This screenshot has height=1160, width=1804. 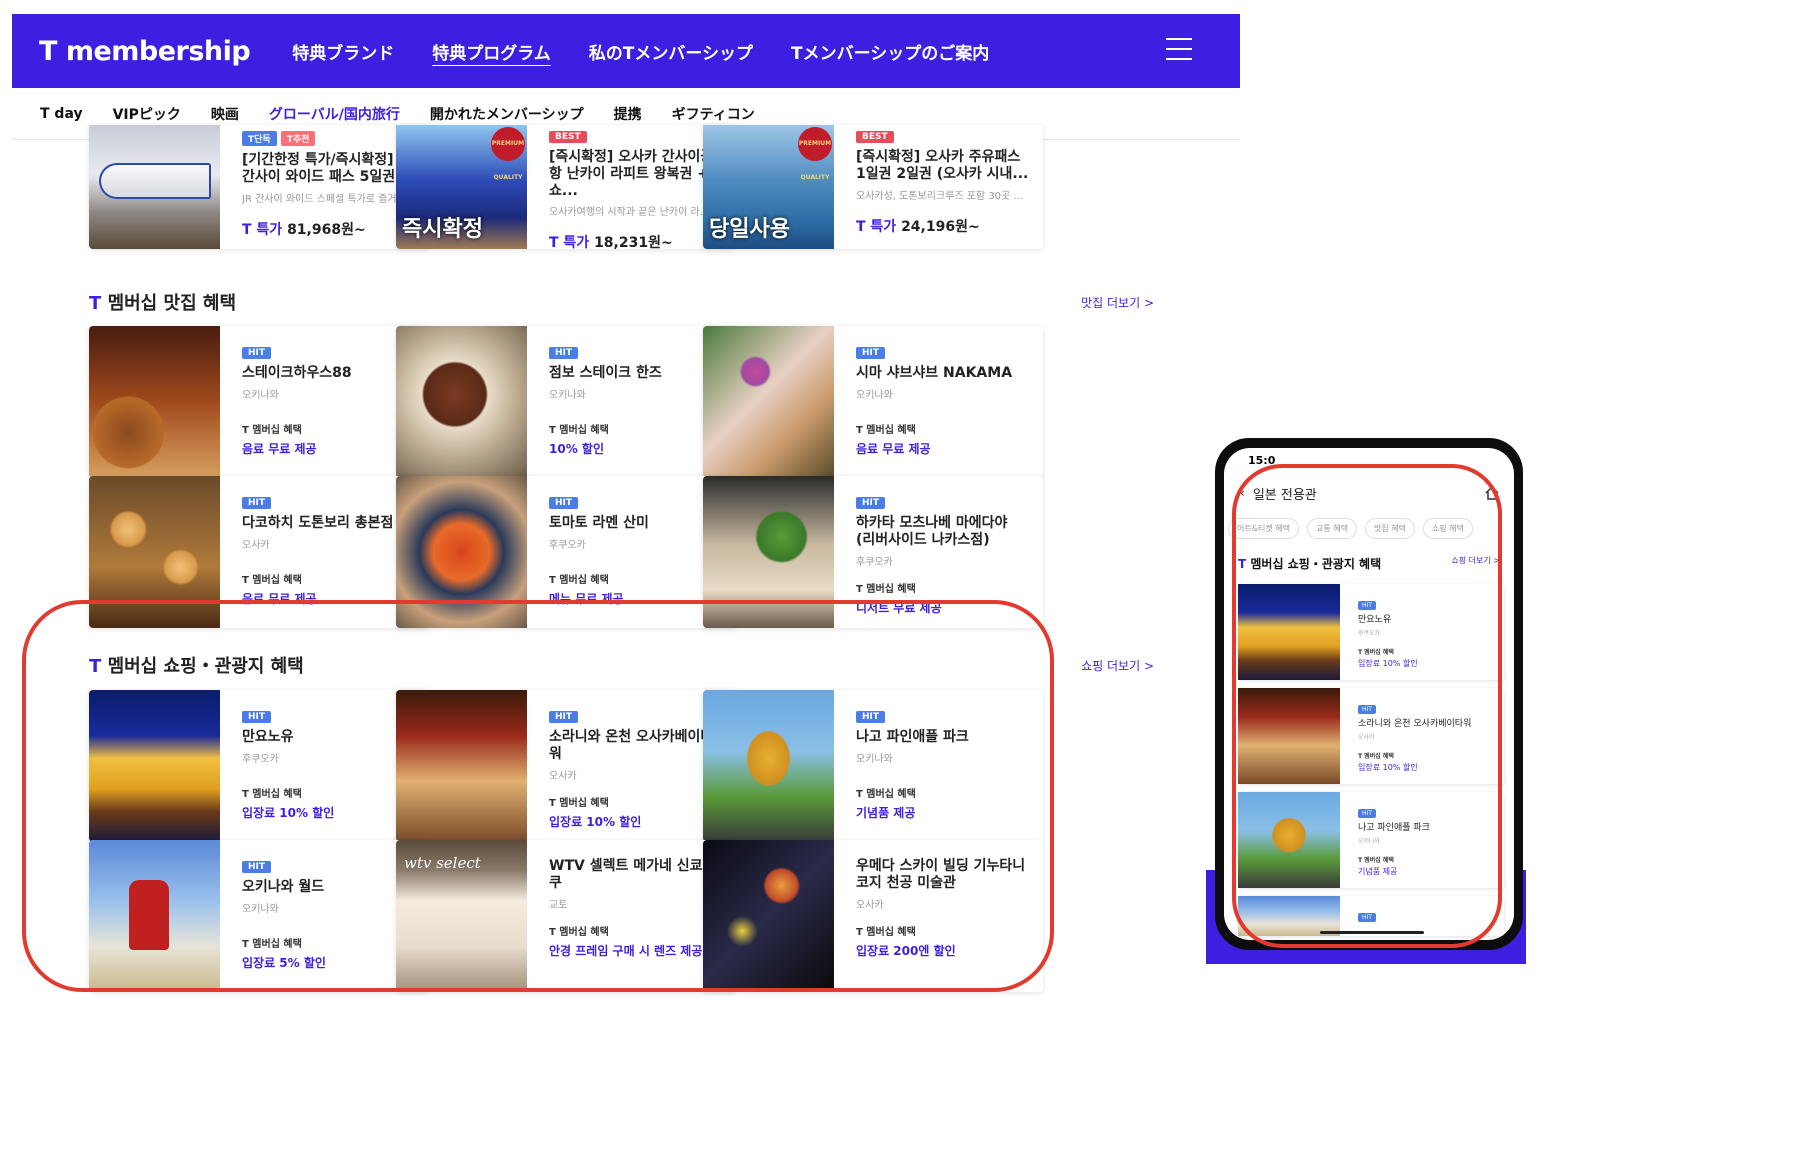 I want to click on subnav-item-vip: VIPピック, so click(x=147, y=114).